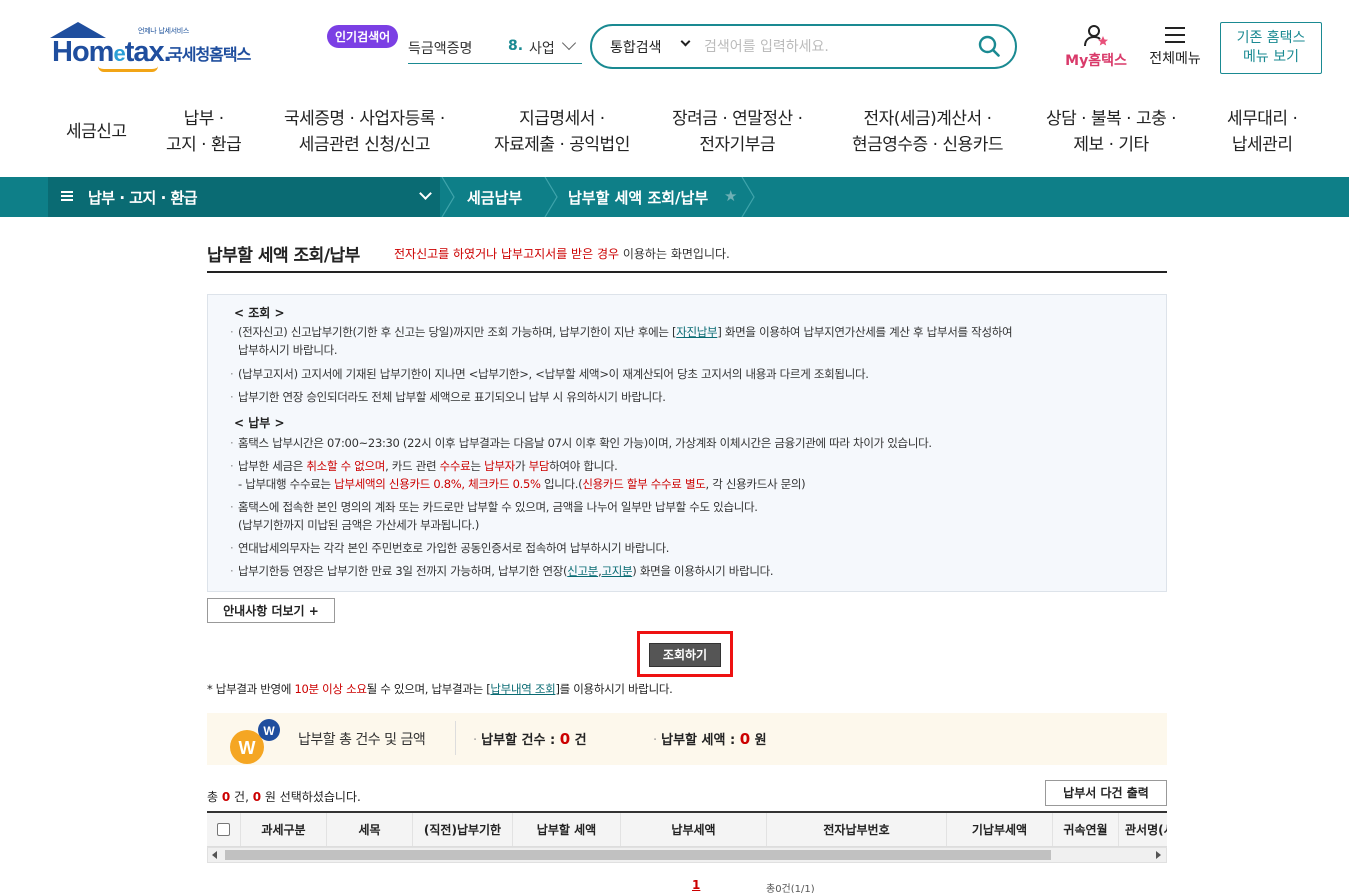 This screenshot has height=893, width=1349. Describe the element at coordinates (1086, 829) in the screenshot. I see `grid-header-cell: 귀속연월` at that location.